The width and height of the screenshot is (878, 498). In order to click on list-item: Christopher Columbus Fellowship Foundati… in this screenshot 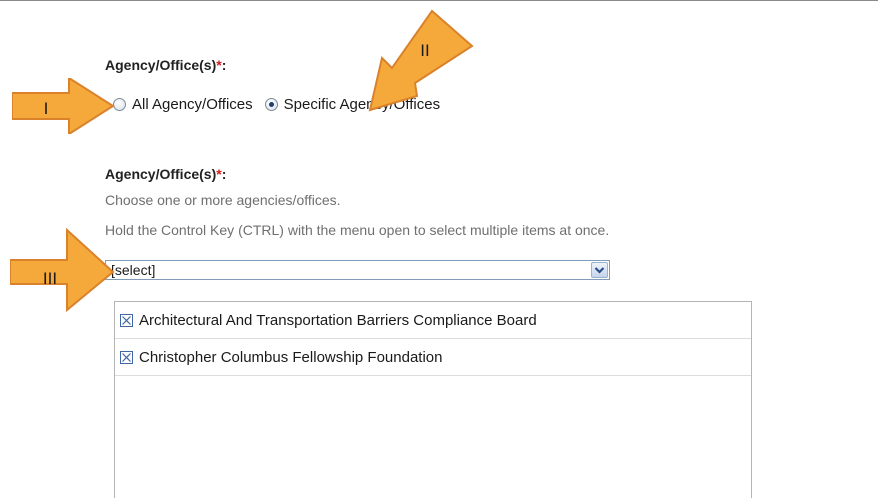, I will do `click(433, 357)`.